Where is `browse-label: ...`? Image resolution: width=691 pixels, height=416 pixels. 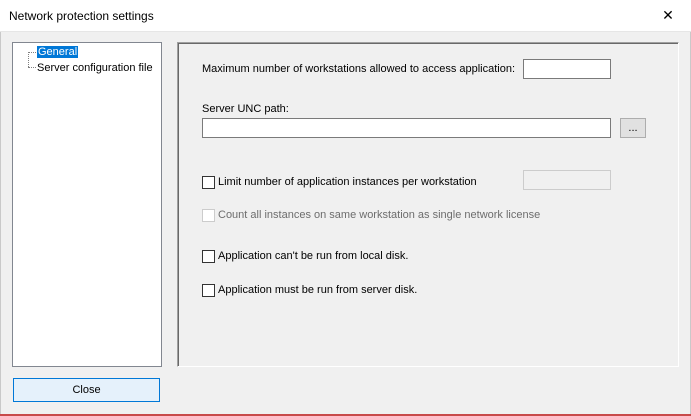
browse-label: ... is located at coordinates (633, 128).